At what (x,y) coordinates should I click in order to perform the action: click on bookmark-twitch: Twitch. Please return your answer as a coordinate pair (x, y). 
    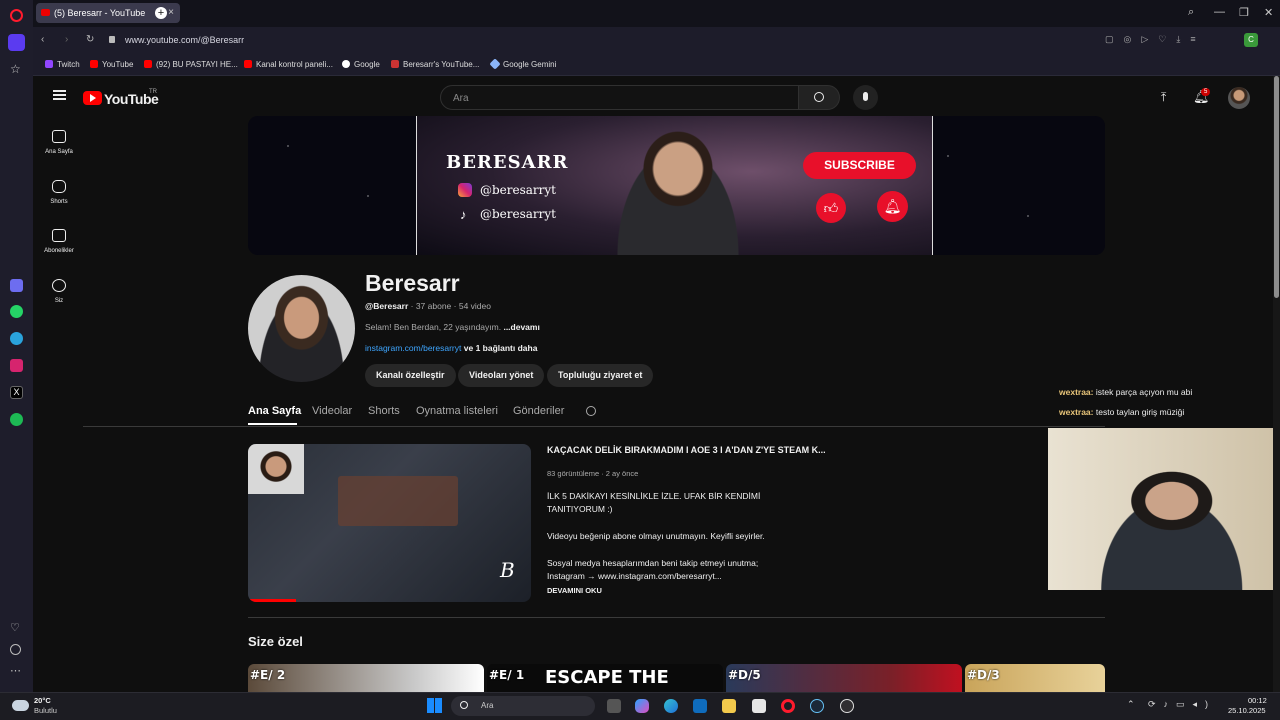
    Looking at the image, I should click on (62, 64).